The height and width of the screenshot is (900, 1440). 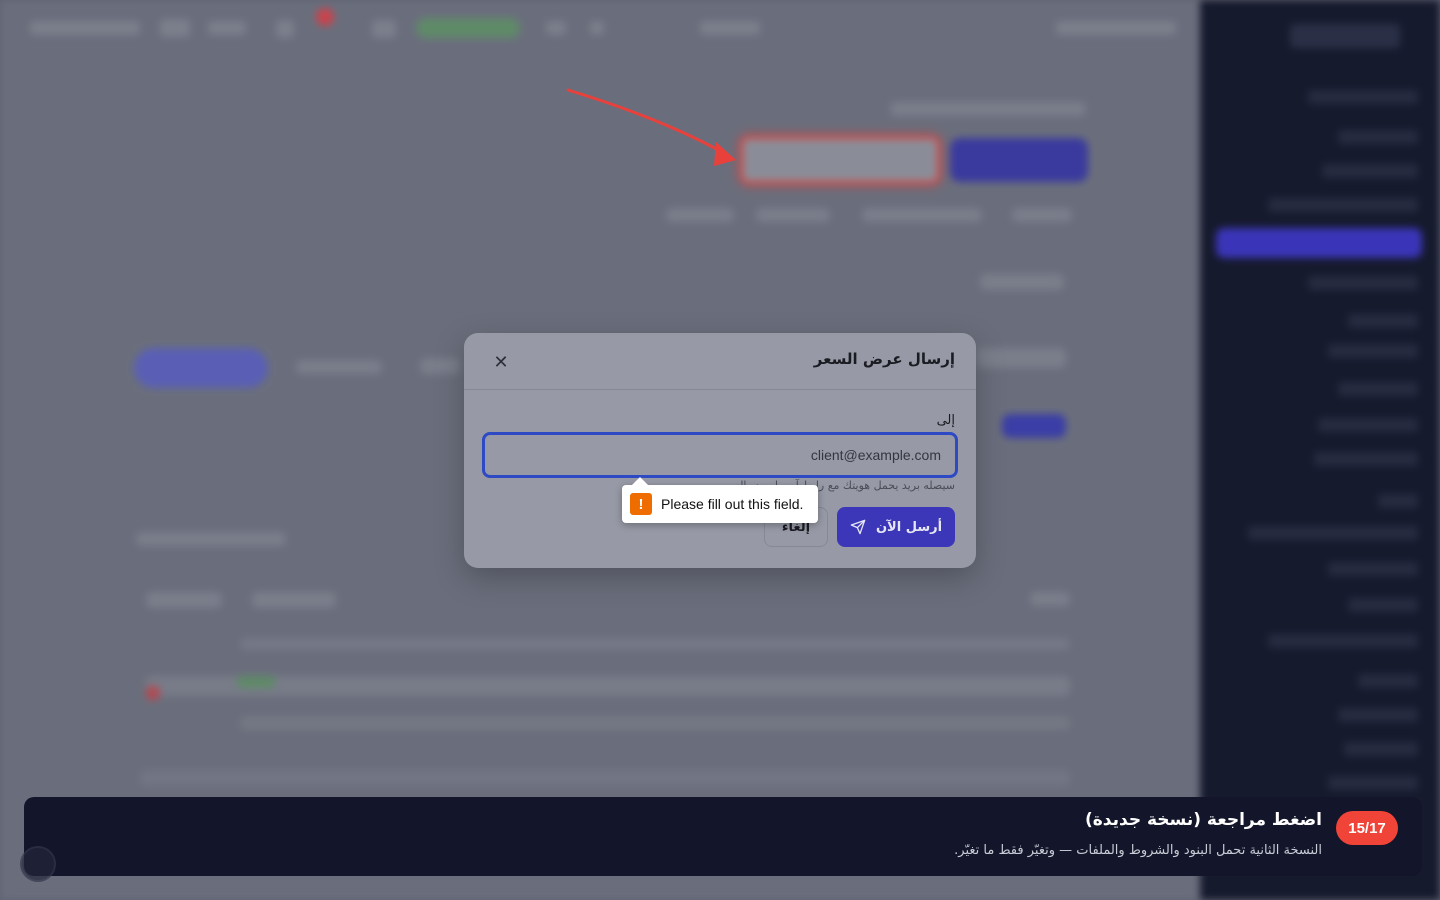 What do you see at coordinates (840, 160) in the screenshot?
I see `new-version-review-button` at bounding box center [840, 160].